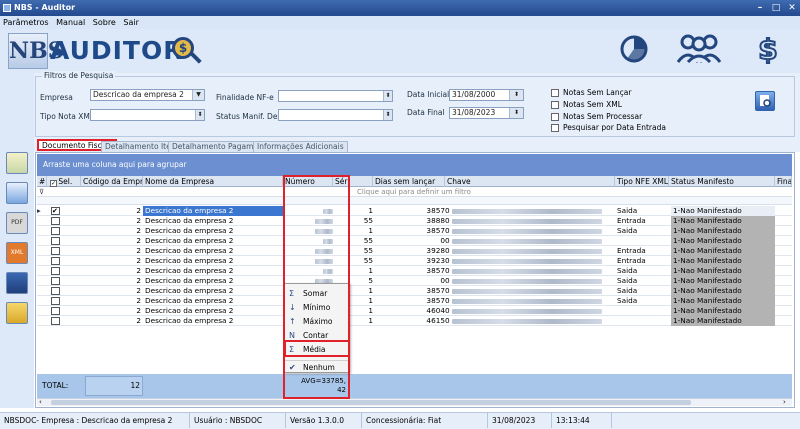 Image resolution: width=800 pixels, height=429 pixels. Describe the element at coordinates (792, 8) in the screenshot. I see `close-button: ✕` at that location.